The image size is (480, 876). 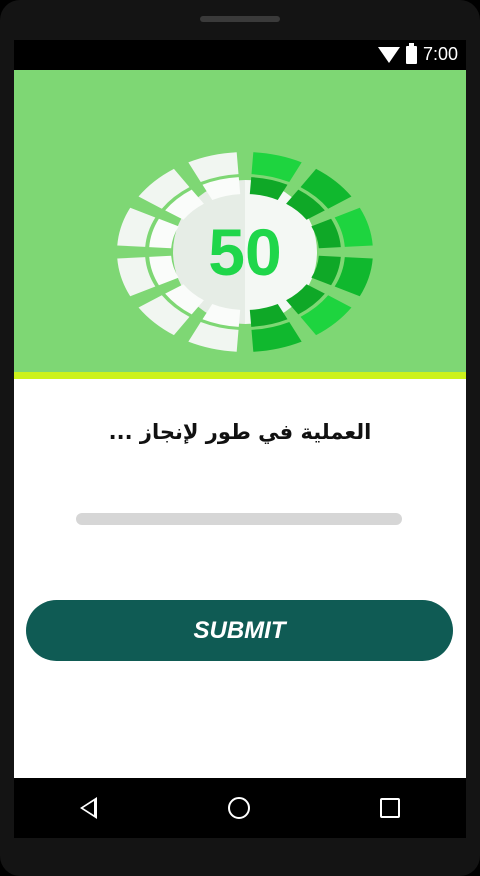 What do you see at coordinates (440, 54) in the screenshot?
I see `status-time: 7:00` at bounding box center [440, 54].